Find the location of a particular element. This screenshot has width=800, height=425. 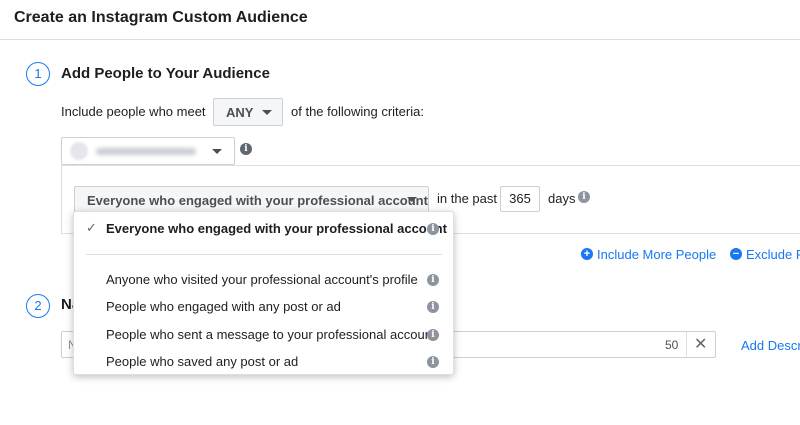

plus-circle-icon: + is located at coordinates (587, 254).